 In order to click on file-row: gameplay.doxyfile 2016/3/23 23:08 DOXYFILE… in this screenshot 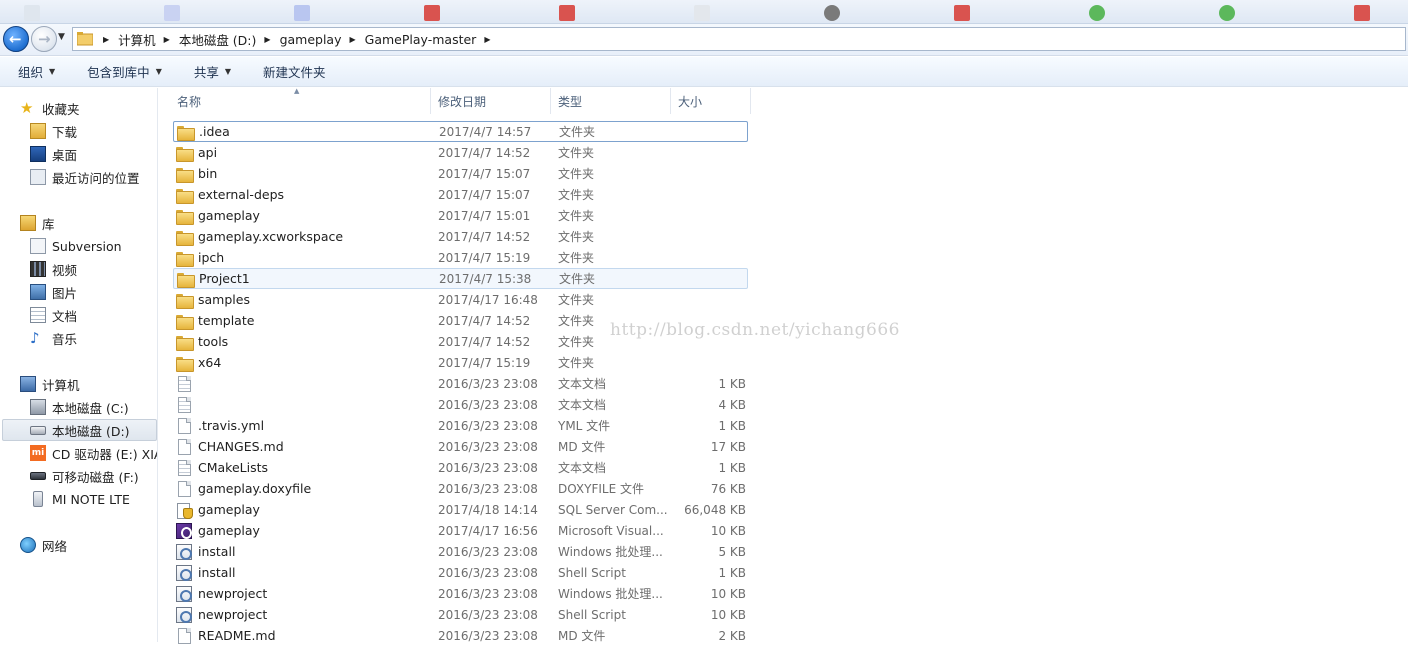, I will do `click(460, 488)`.